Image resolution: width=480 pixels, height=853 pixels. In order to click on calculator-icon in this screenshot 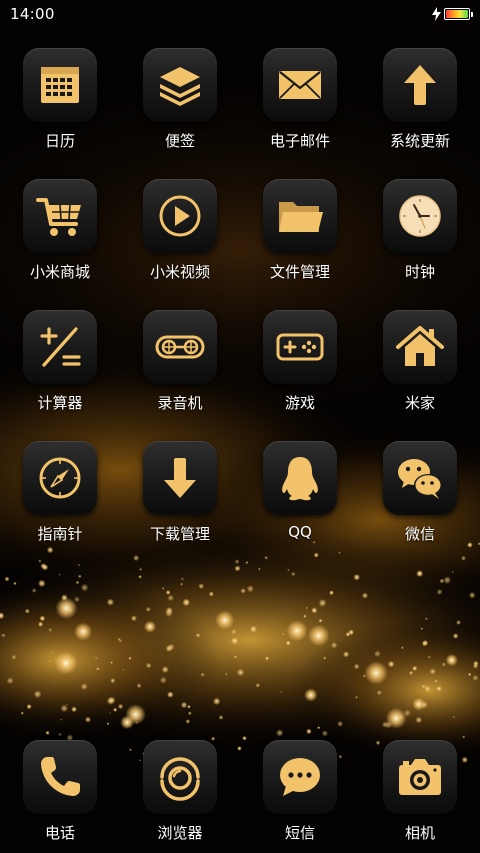, I will do `click(60, 347)`.